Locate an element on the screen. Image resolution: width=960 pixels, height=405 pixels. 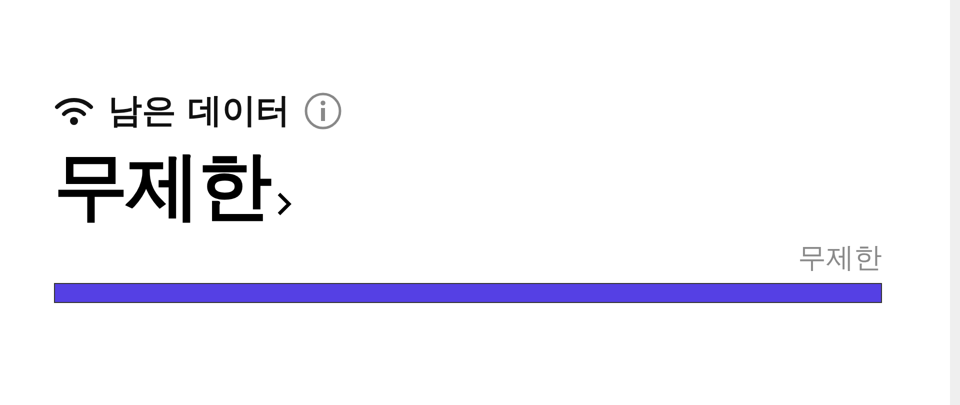
data-amount: 무제한 is located at coordinates (162, 187).